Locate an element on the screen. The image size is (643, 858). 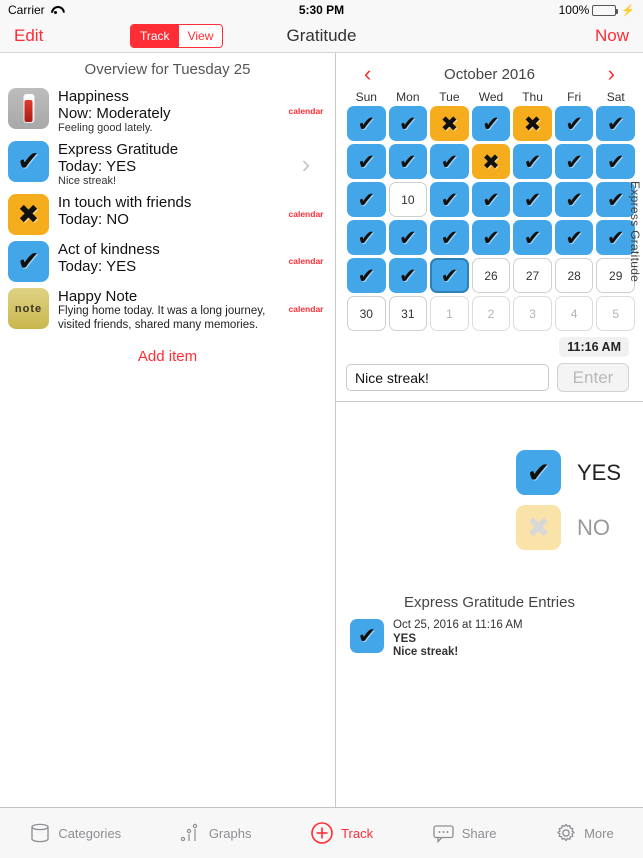
tab-share: Share is located at coordinates (464, 833).